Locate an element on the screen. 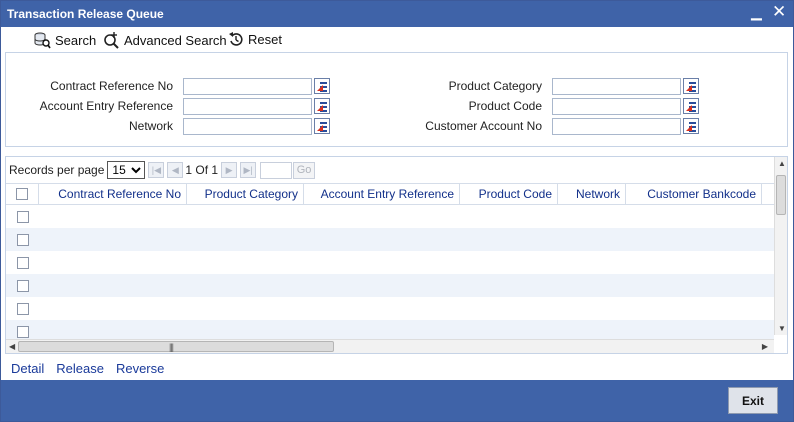  account-entry-reference-label: Account Entry Reference is located at coordinates (106, 106).